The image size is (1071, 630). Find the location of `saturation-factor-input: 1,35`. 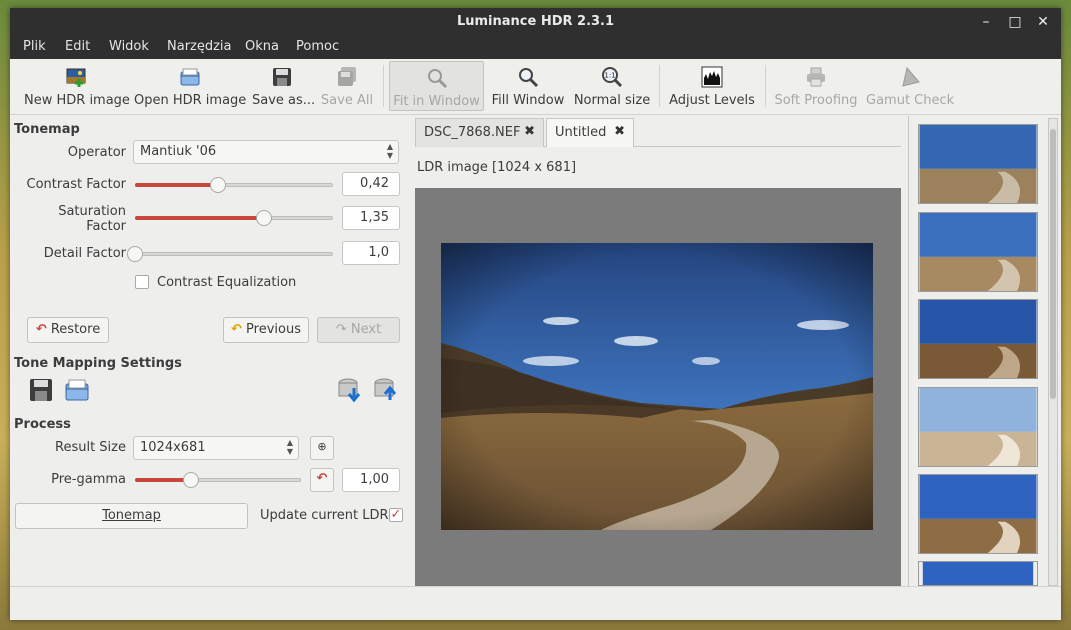

saturation-factor-input: 1,35 is located at coordinates (371, 218).